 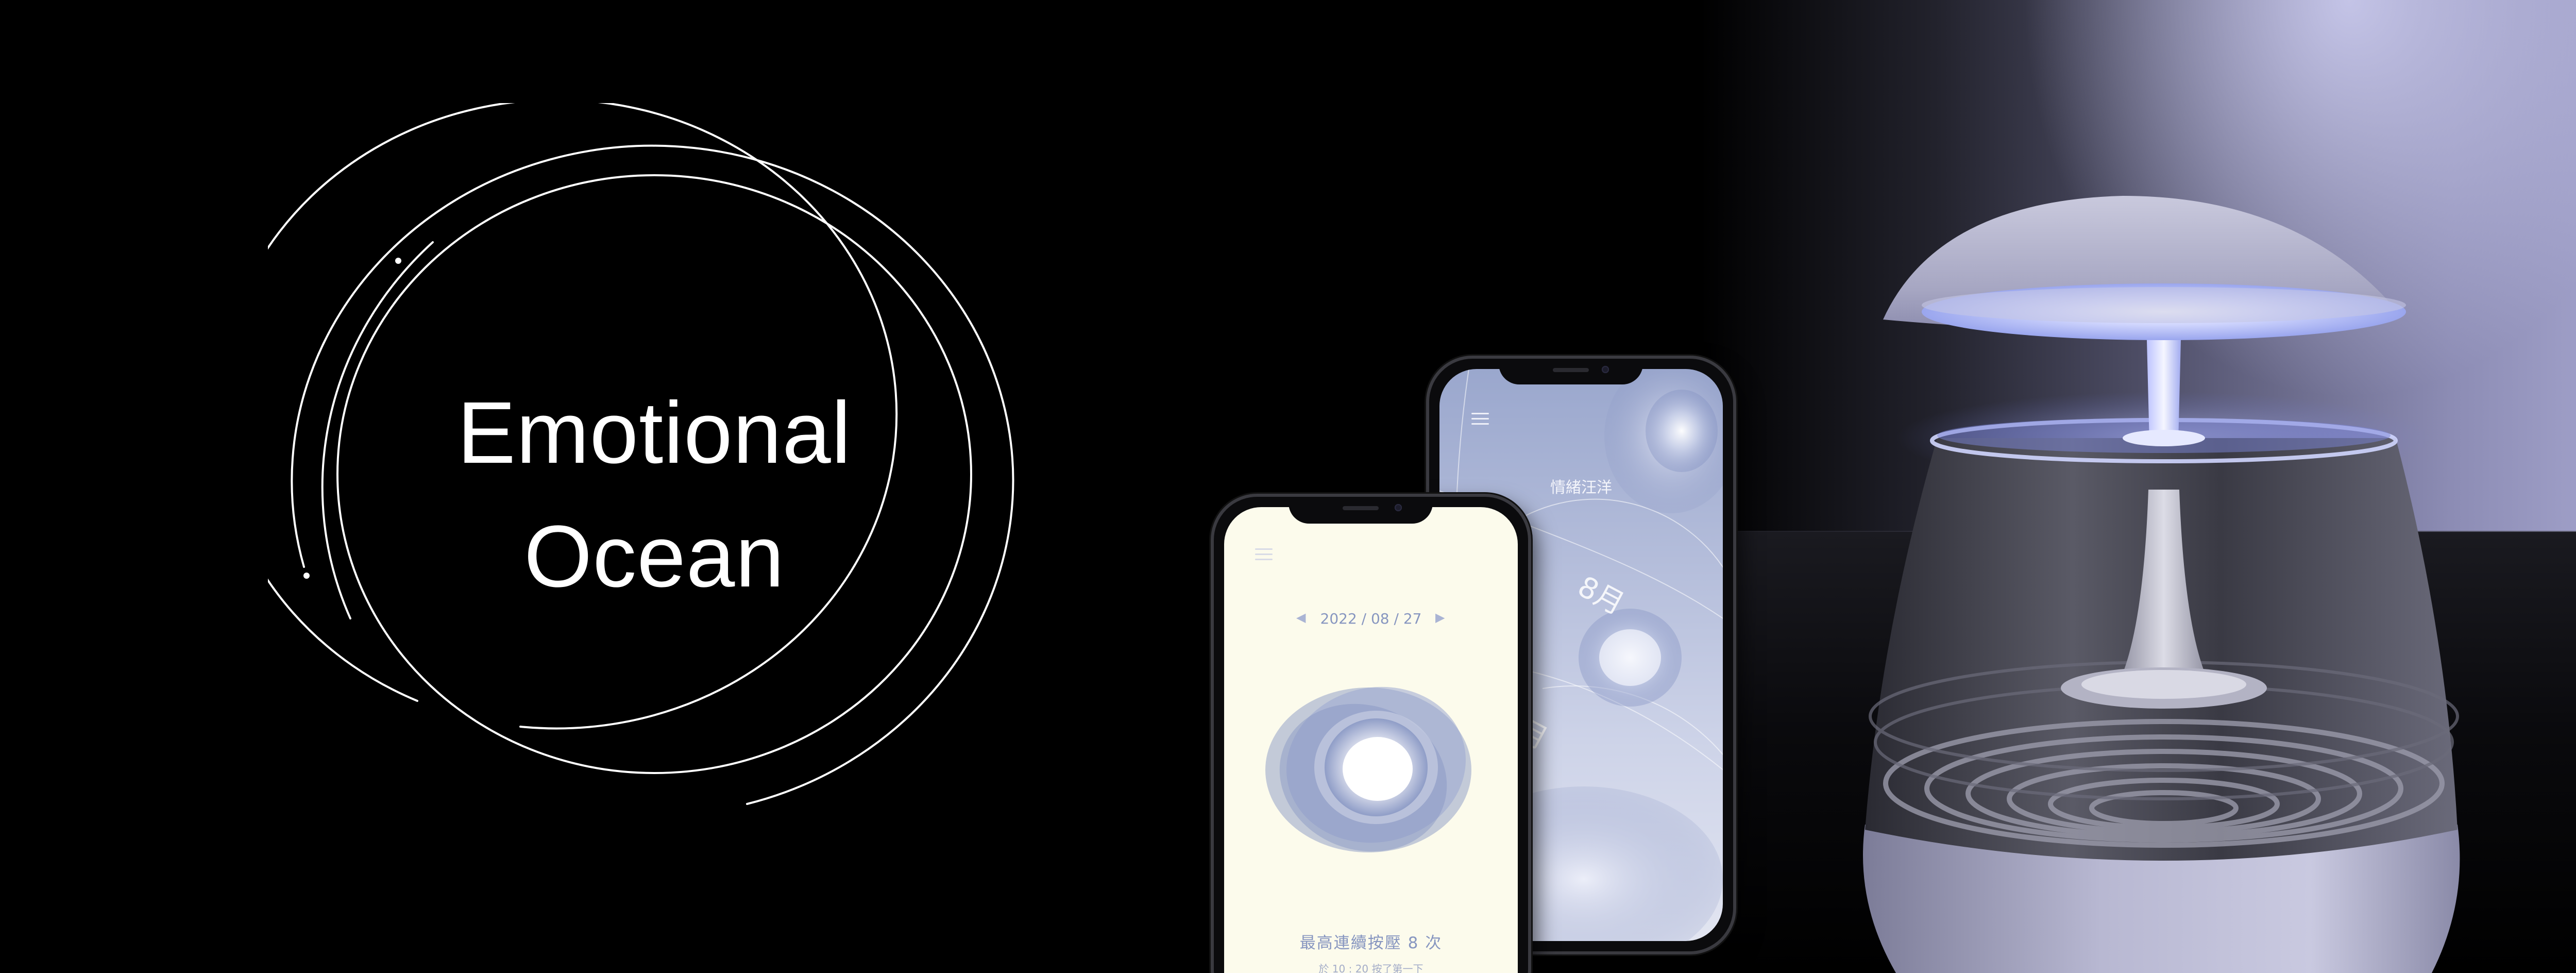 I want to click on first-press-time: 於 10 : 20 按了第一下, so click(x=1370, y=968).